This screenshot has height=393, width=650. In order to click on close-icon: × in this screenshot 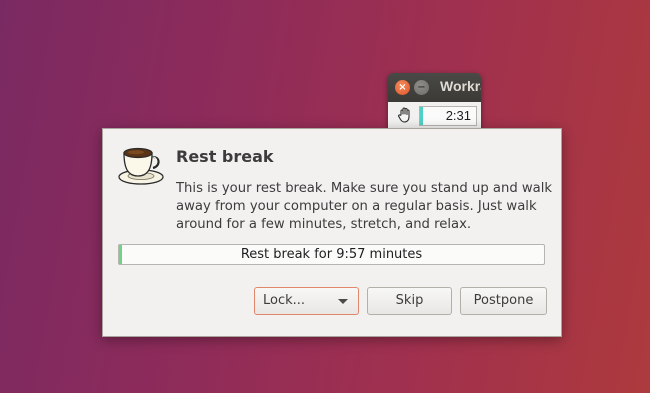, I will do `click(402, 87)`.